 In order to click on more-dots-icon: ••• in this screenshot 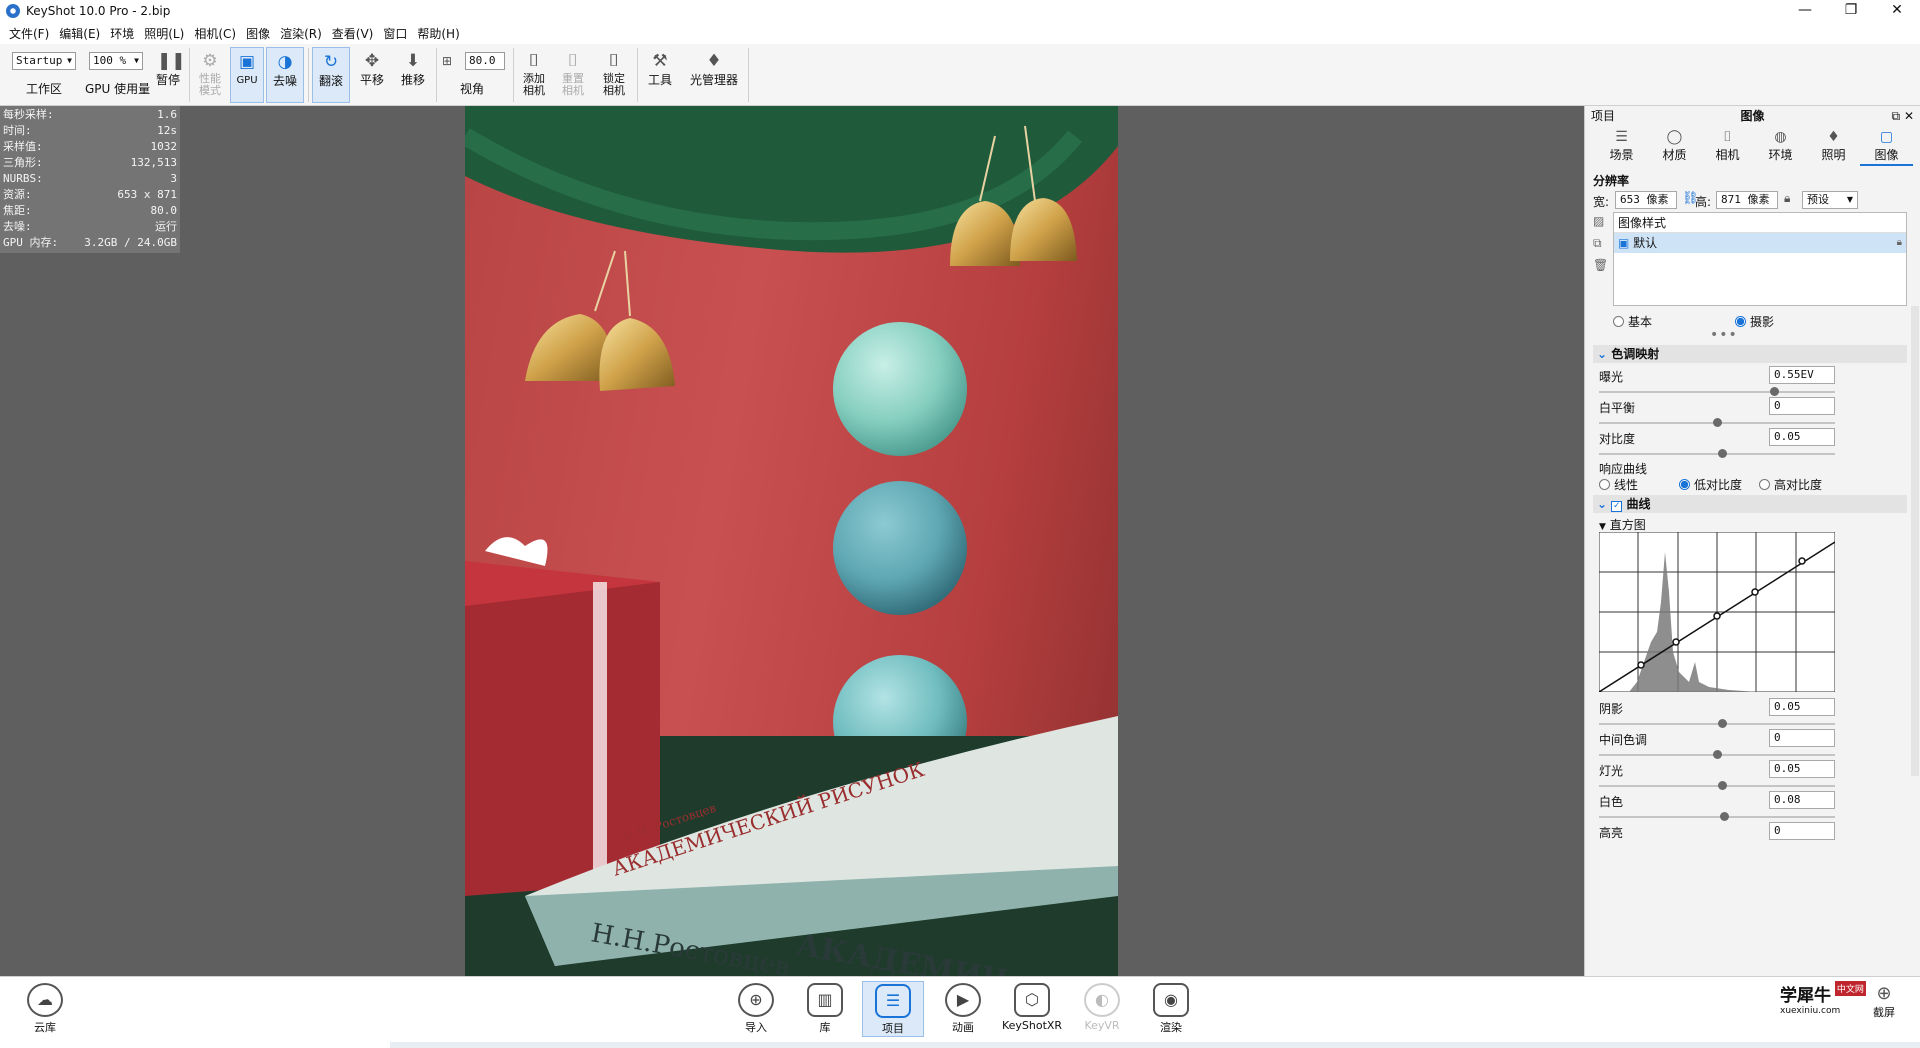, I will do `click(1724, 335)`.